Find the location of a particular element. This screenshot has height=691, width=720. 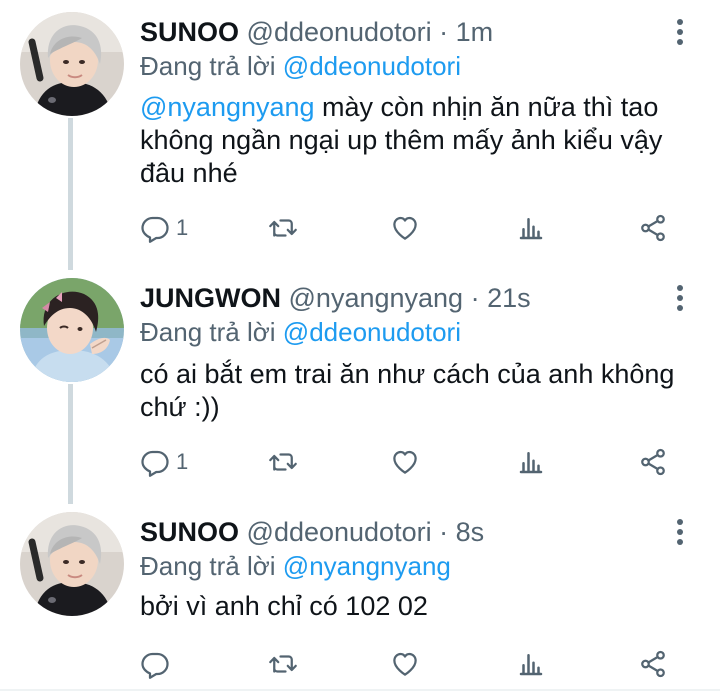

tweet-actions is located at coordinates (420, 664).